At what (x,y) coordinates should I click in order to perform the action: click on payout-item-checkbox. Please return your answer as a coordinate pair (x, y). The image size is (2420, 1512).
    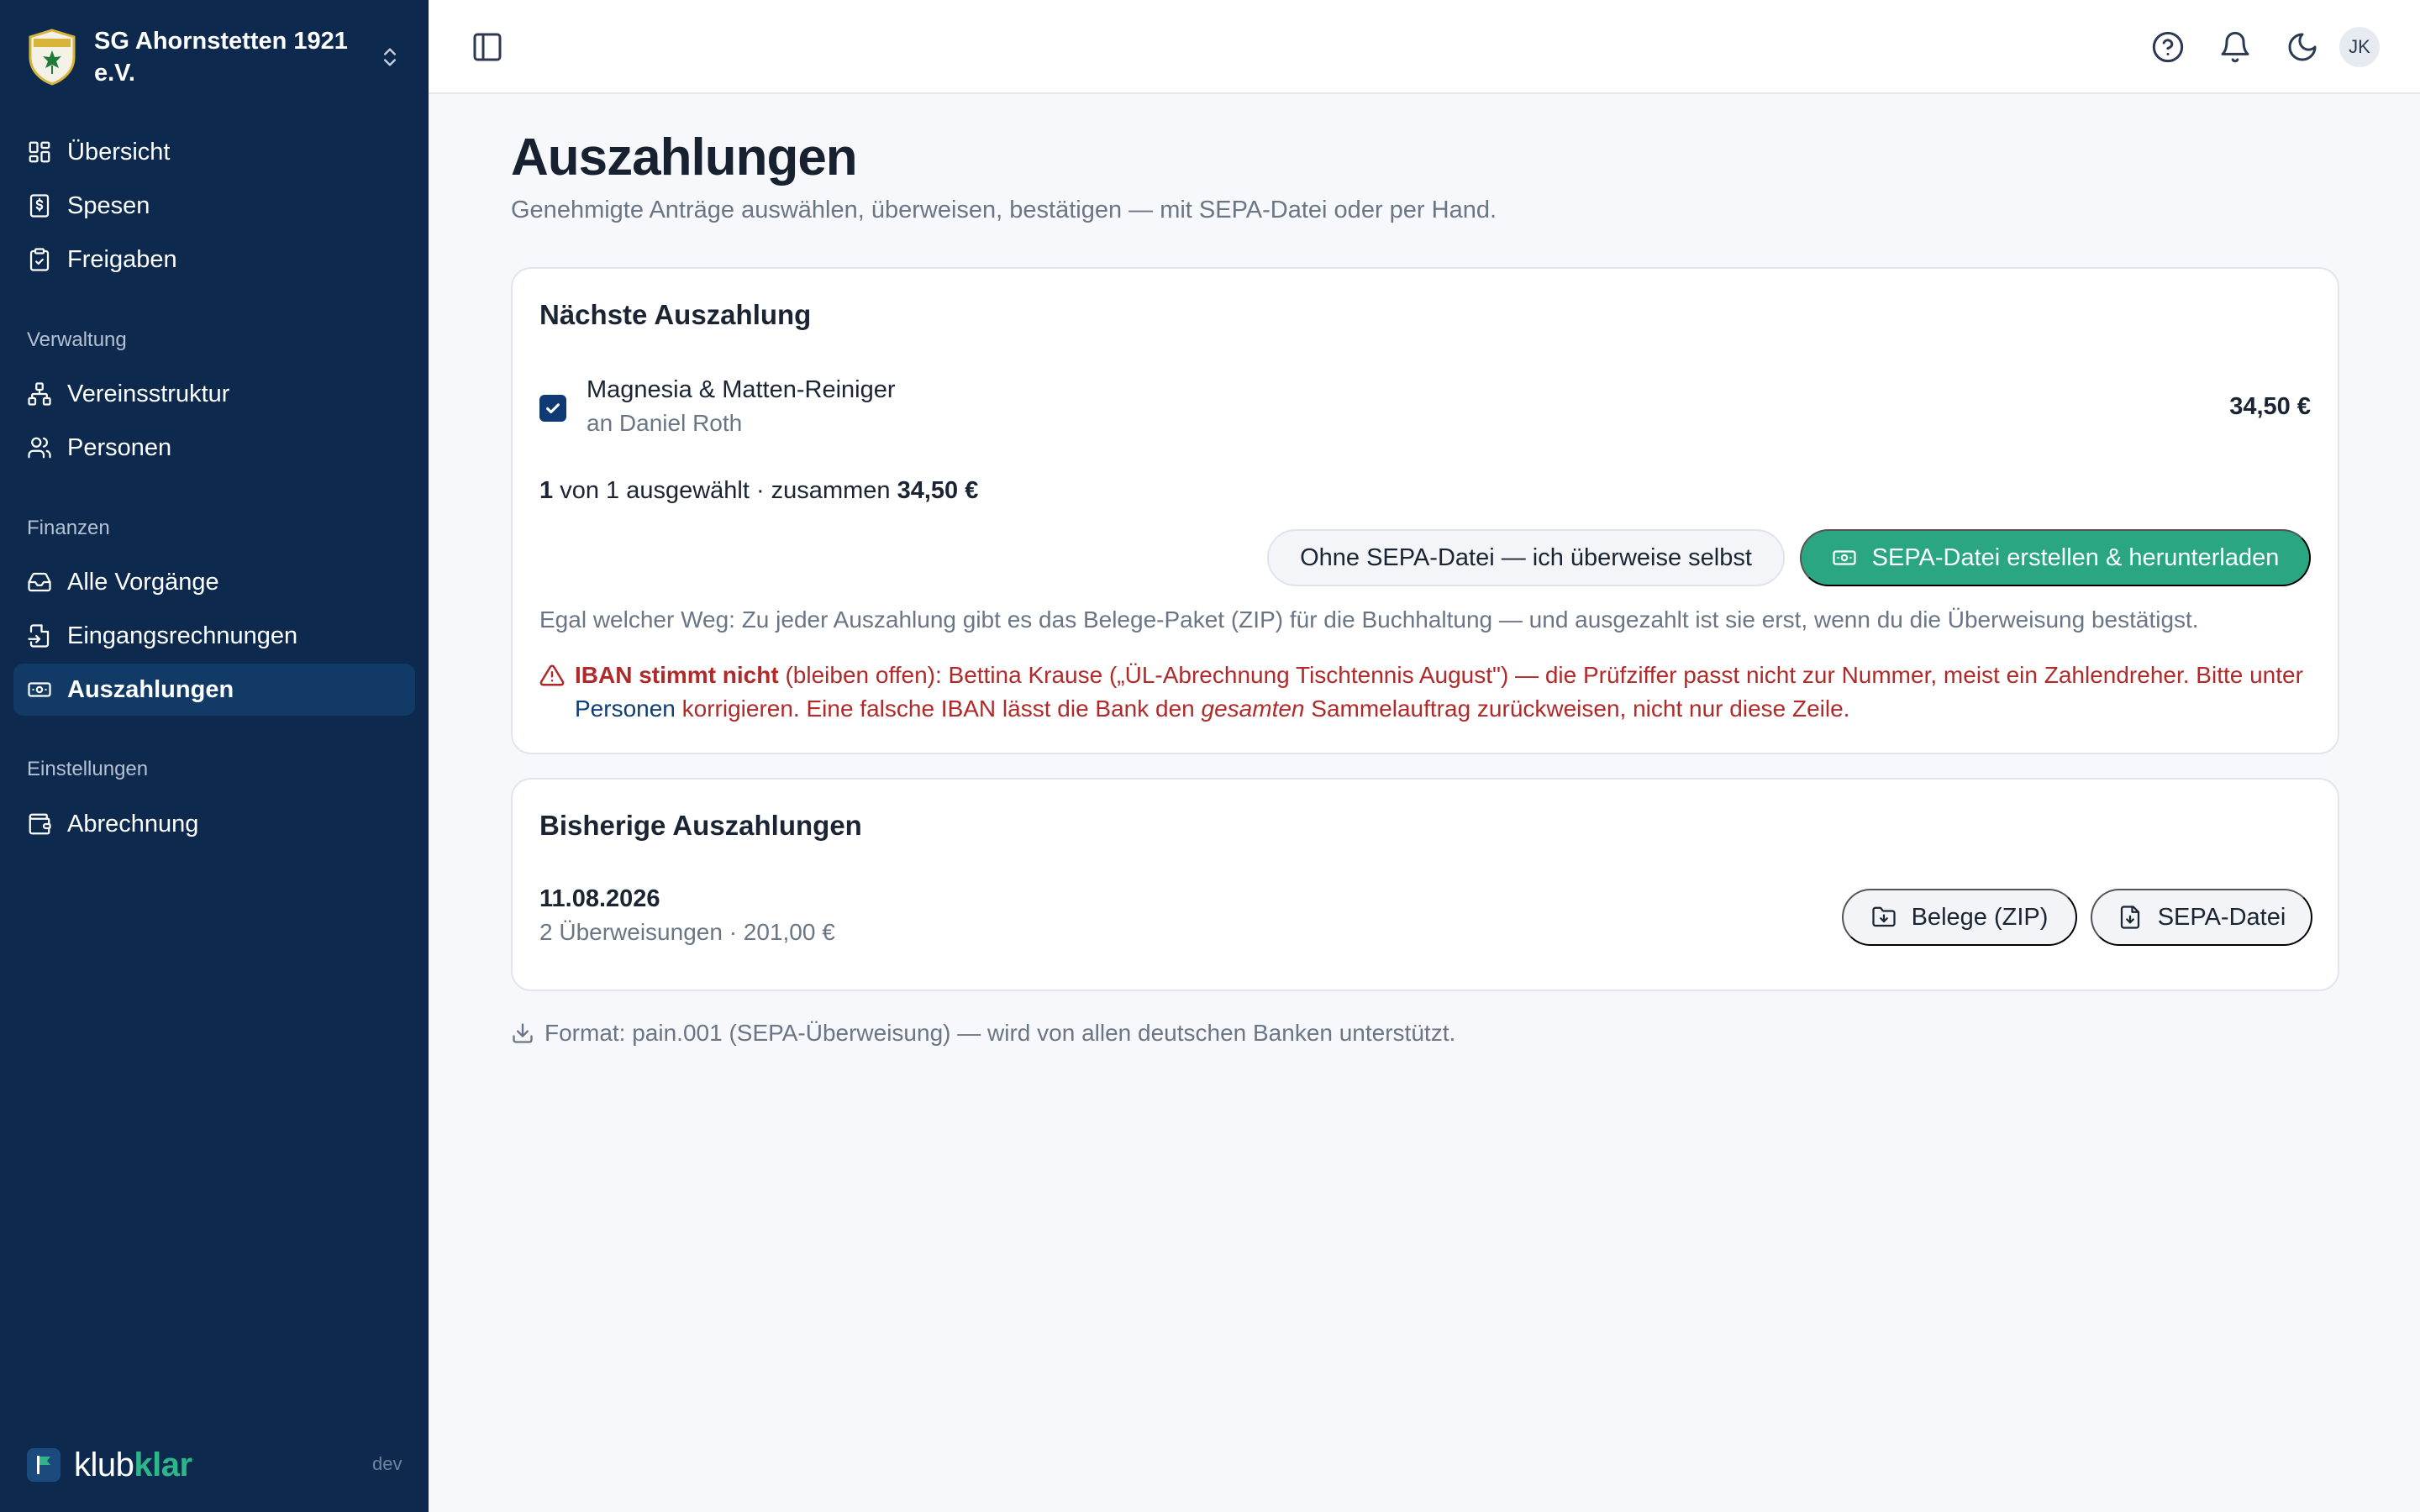
    Looking at the image, I should click on (552, 408).